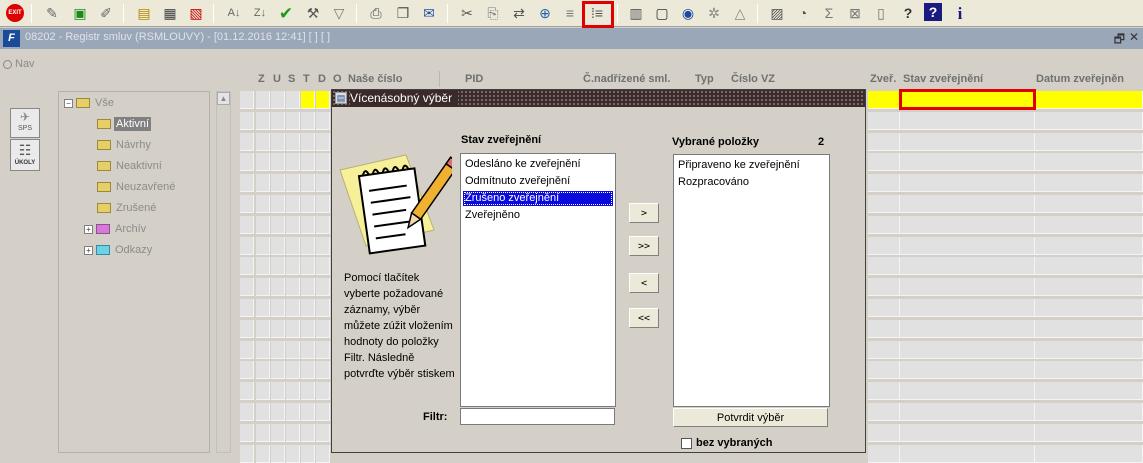 The image size is (1143, 463). I want to click on help-user-icon: ?, so click(908, 13).